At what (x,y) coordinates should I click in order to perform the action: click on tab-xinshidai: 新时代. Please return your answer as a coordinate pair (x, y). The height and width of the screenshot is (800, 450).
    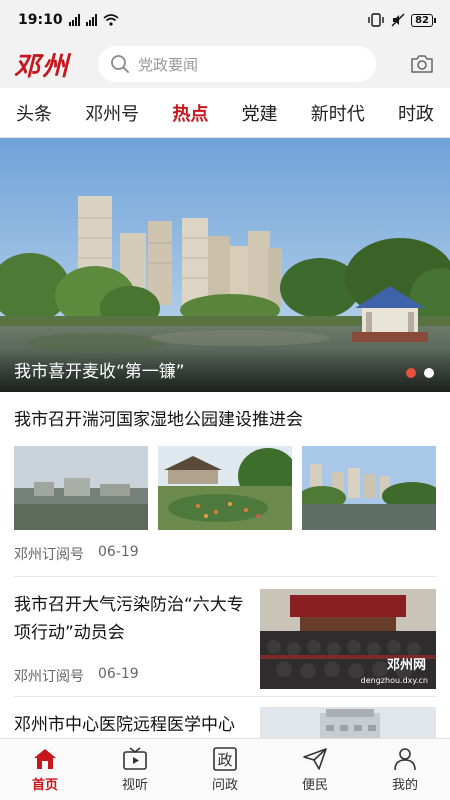
    Looking at the image, I should click on (338, 113).